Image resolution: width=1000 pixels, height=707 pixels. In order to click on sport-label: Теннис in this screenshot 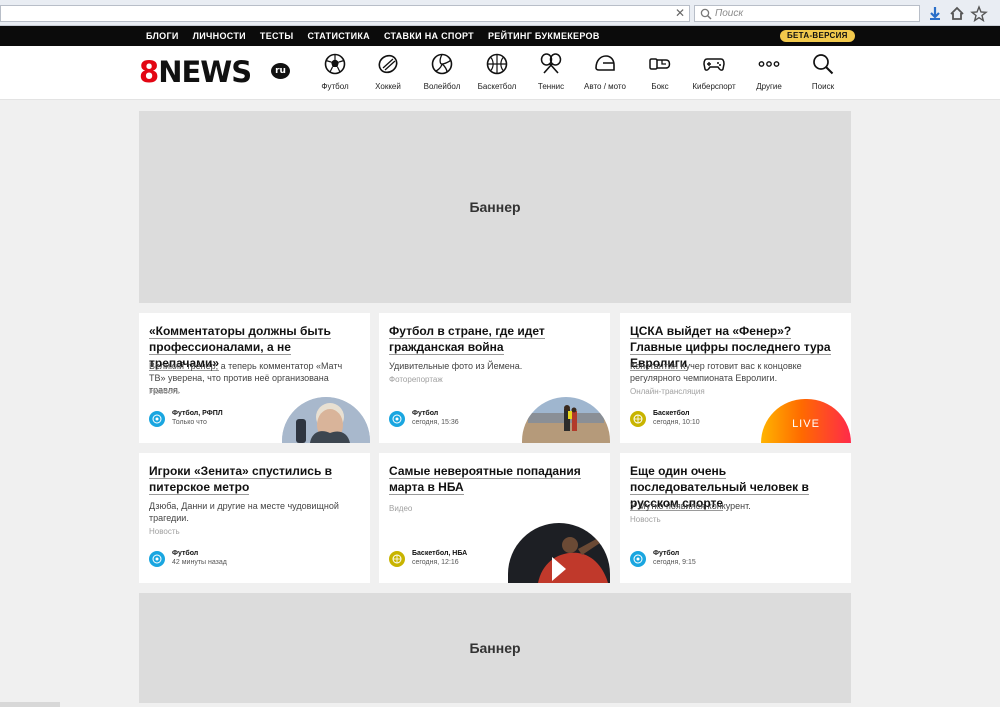, I will do `click(551, 86)`.